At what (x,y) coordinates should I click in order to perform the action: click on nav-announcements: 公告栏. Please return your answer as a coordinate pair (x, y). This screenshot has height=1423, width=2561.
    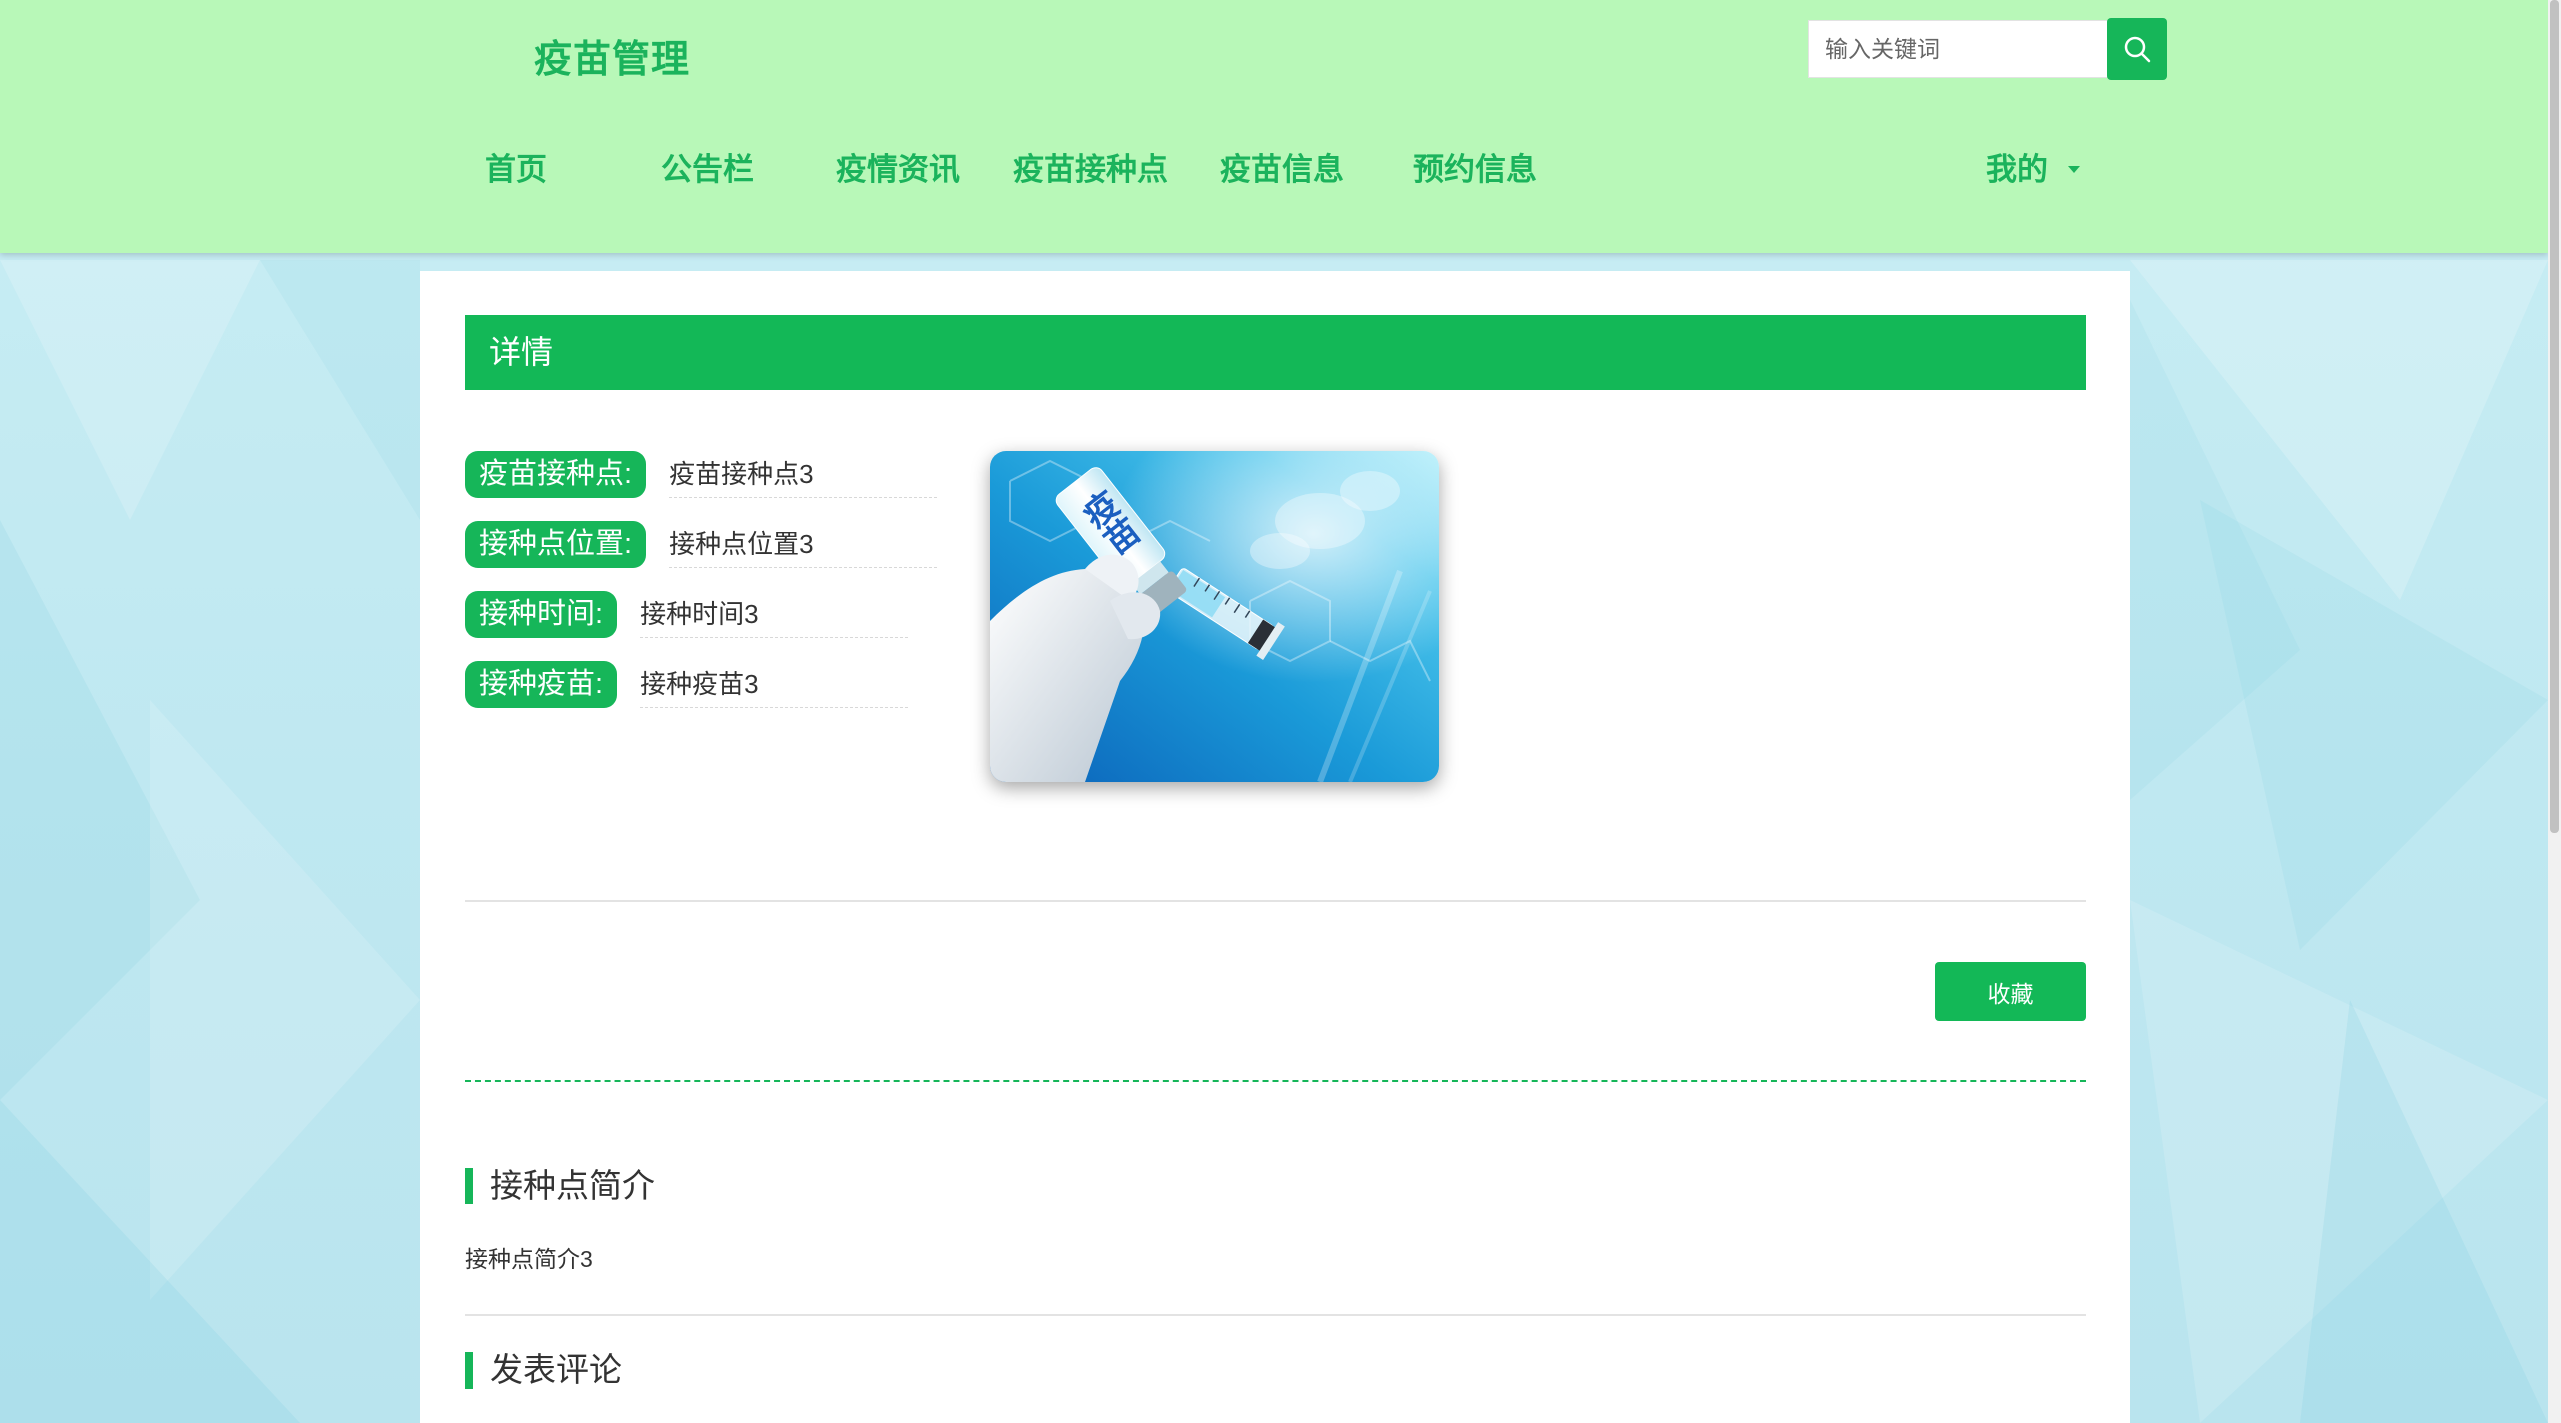
    Looking at the image, I should click on (707, 170).